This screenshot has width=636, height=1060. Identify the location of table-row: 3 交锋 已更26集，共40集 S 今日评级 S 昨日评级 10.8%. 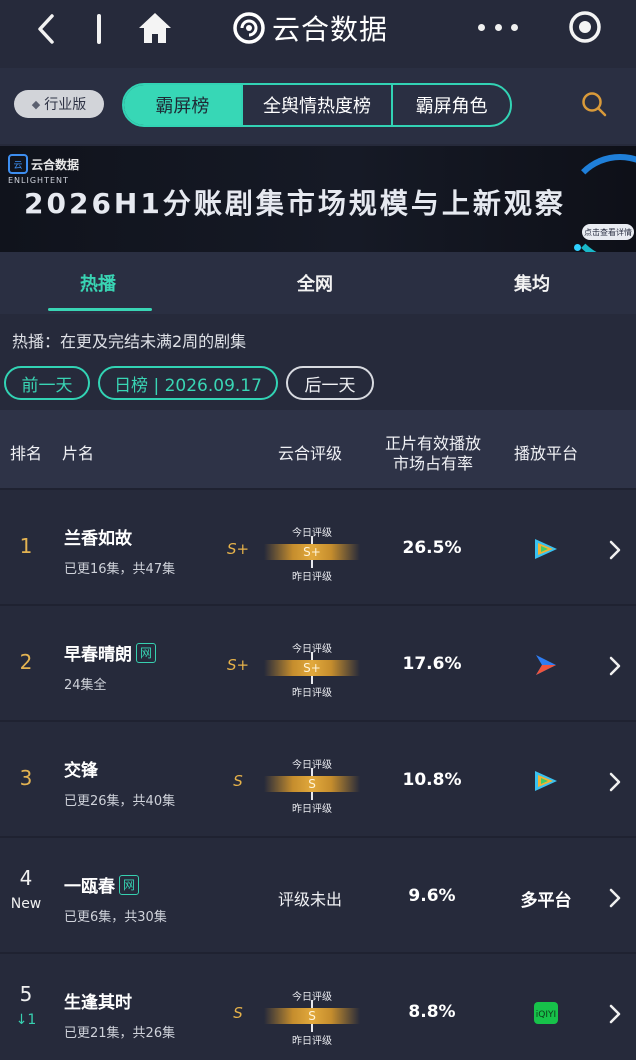
(318, 777).